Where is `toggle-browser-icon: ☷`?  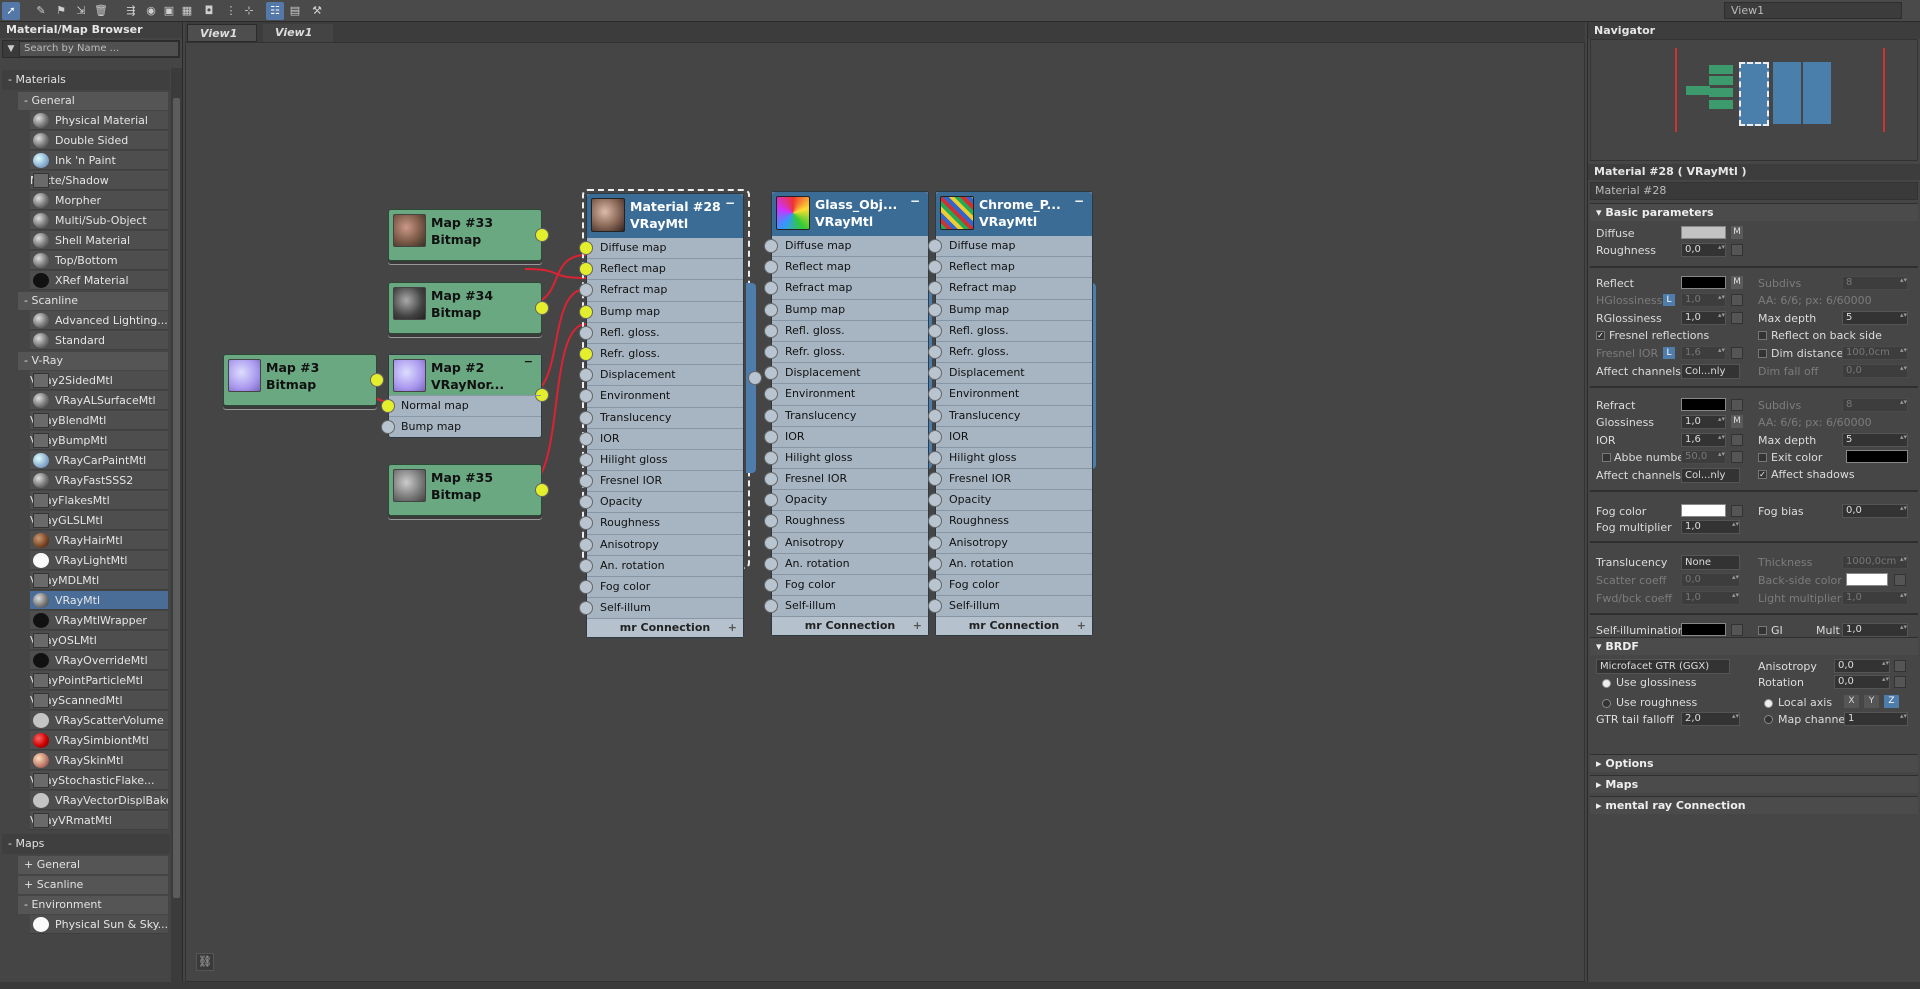 toggle-browser-icon: ☷ is located at coordinates (275, 11).